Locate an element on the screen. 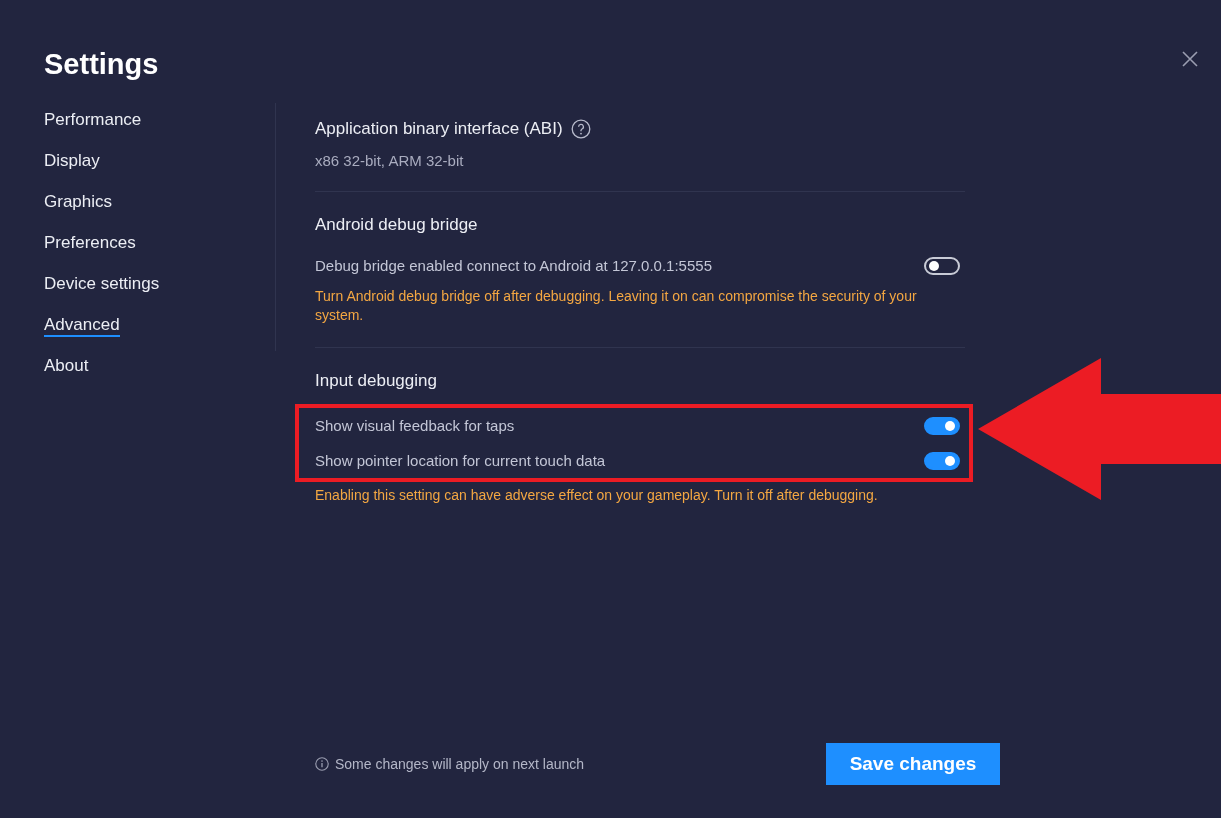 This screenshot has width=1221, height=818. sidebar-item: Graphics is located at coordinates (78, 202).